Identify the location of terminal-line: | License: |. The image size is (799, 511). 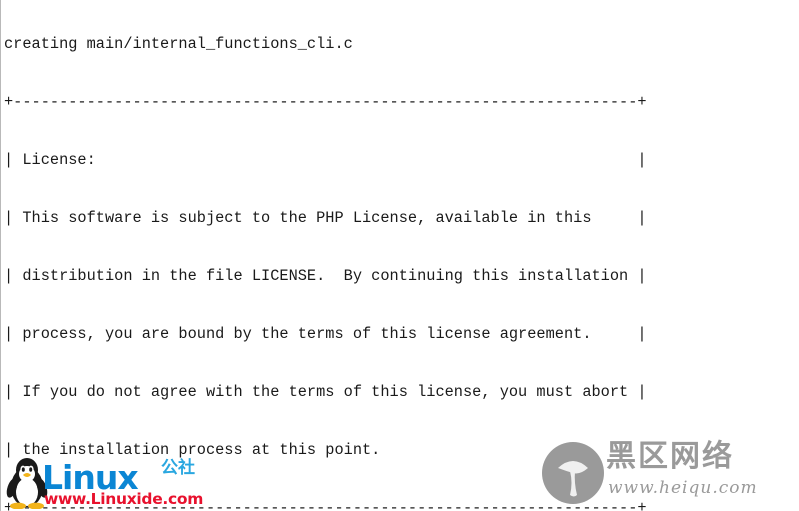
(325, 159).